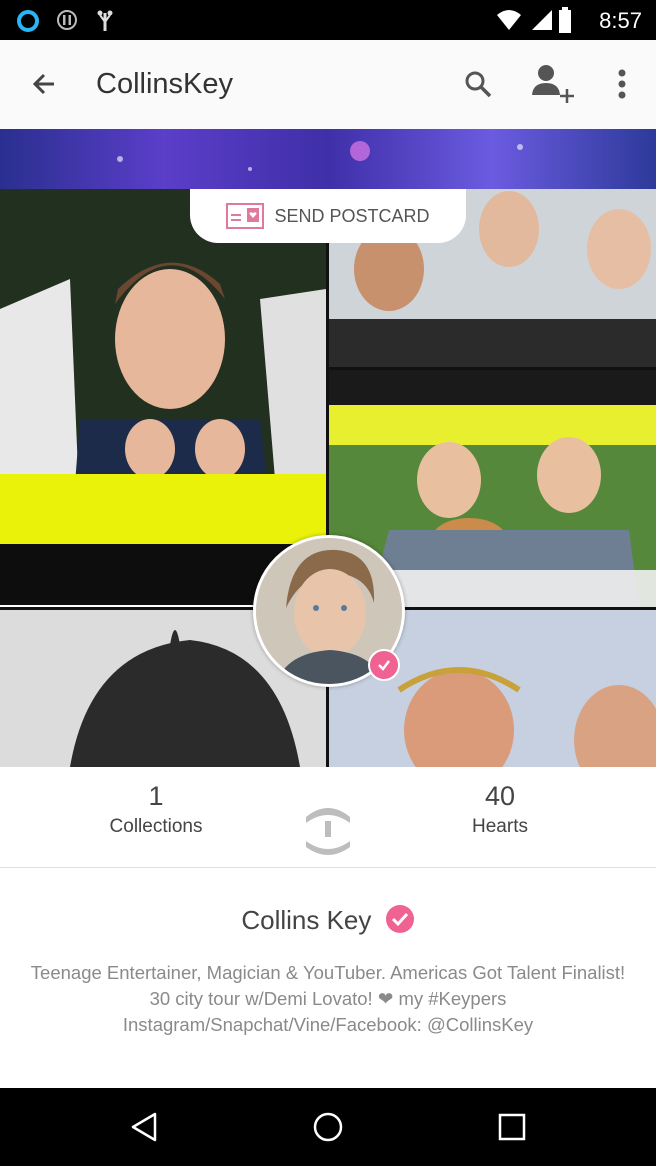 The width and height of the screenshot is (656, 1166). I want to click on more-options-button, so click(622, 84).